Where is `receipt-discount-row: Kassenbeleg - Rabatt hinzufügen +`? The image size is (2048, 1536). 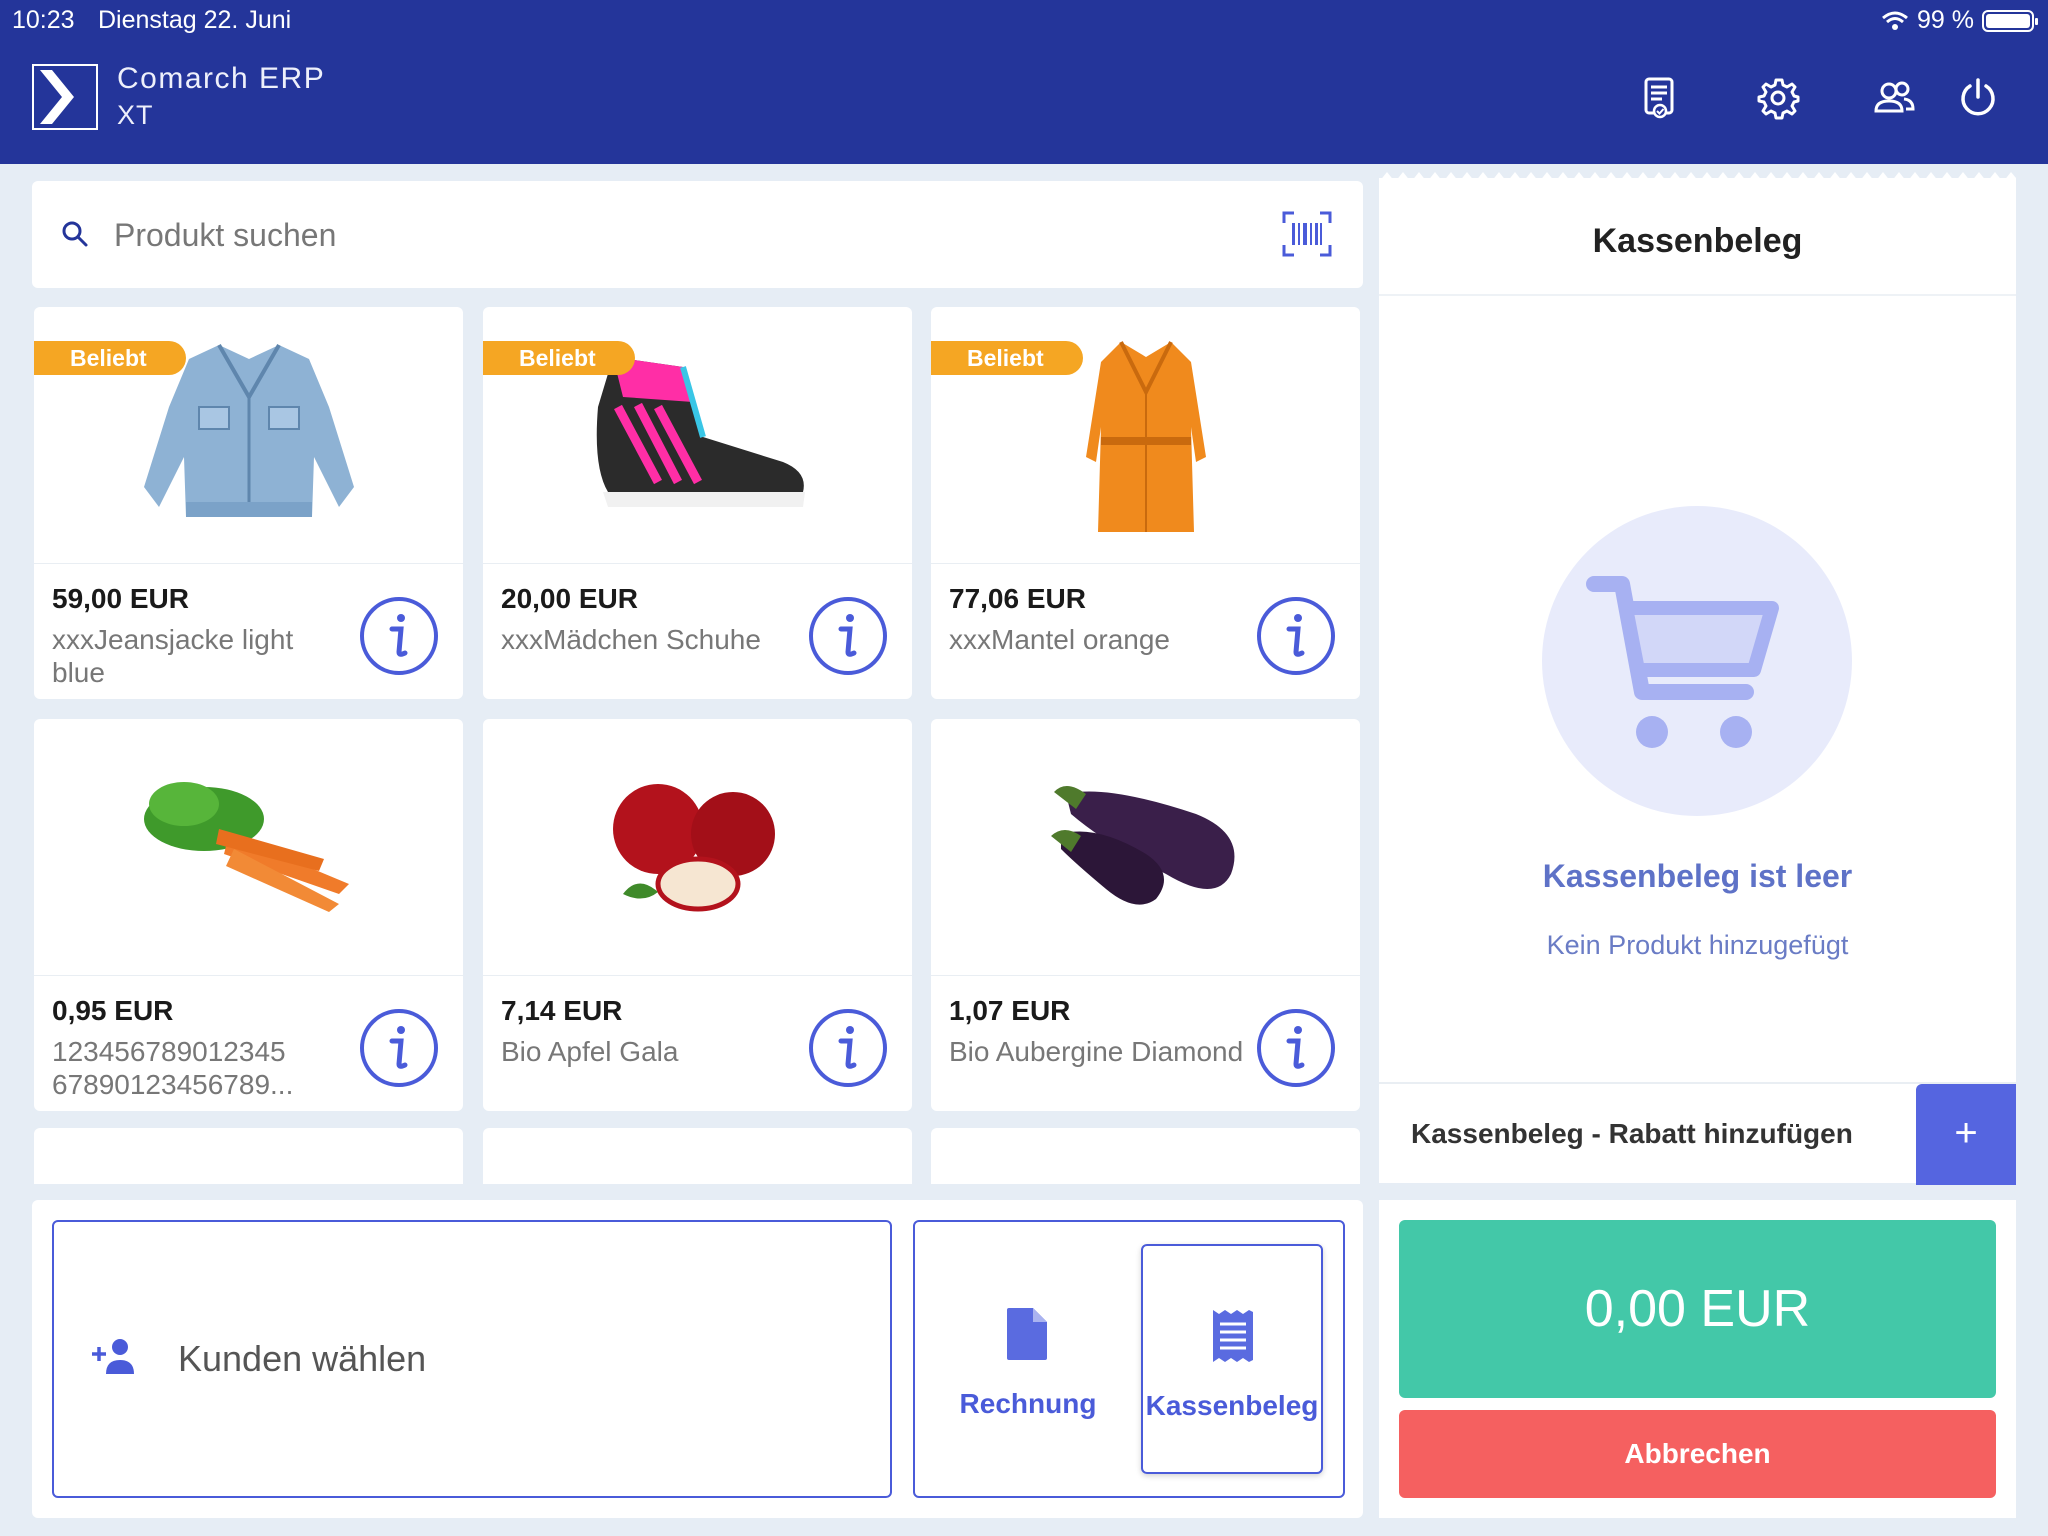
receipt-discount-row: Kassenbeleg - Rabatt hinzufügen + is located at coordinates (1697, 1133).